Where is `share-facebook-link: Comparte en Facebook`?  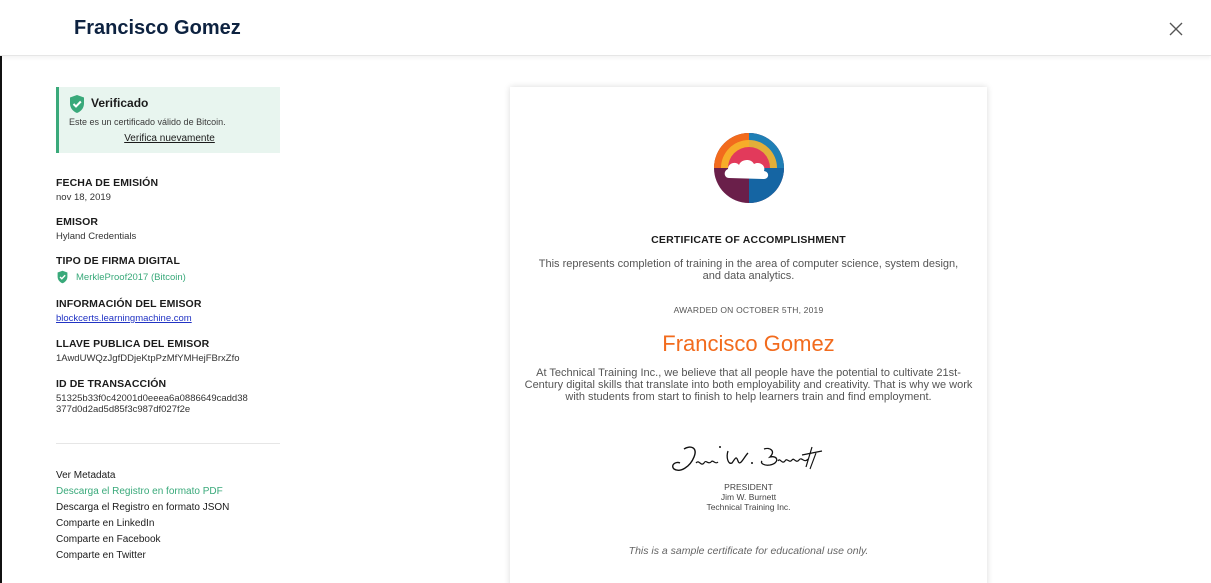 share-facebook-link: Comparte en Facebook is located at coordinates (142, 540).